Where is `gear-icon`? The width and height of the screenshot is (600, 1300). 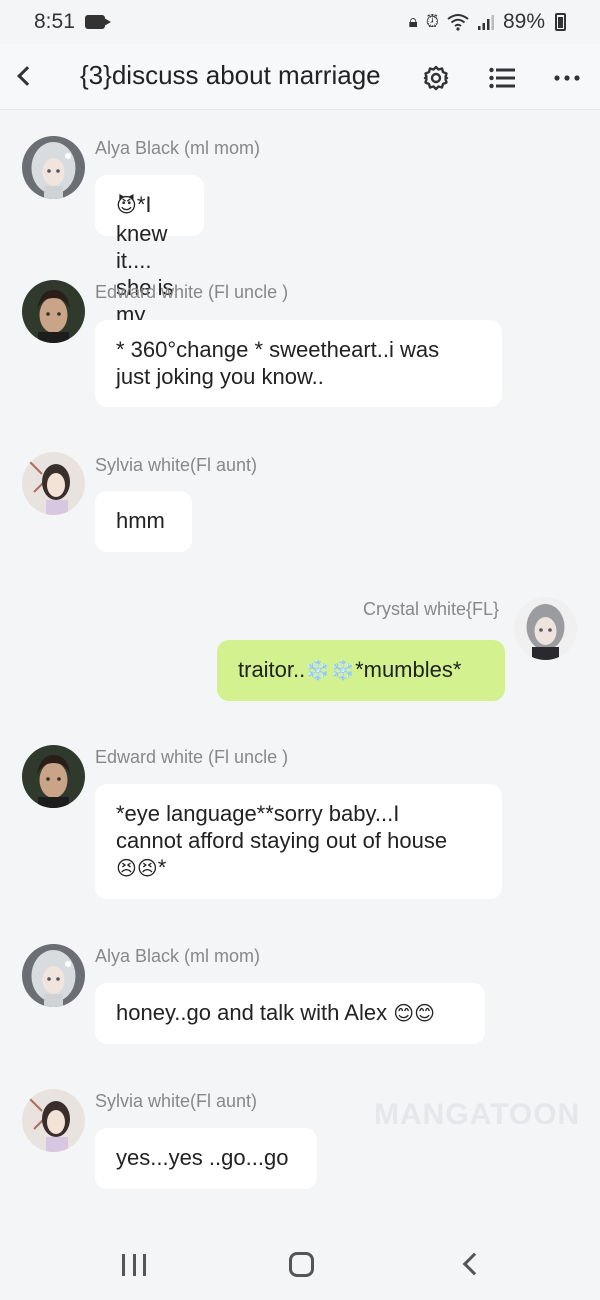
gear-icon is located at coordinates (436, 78).